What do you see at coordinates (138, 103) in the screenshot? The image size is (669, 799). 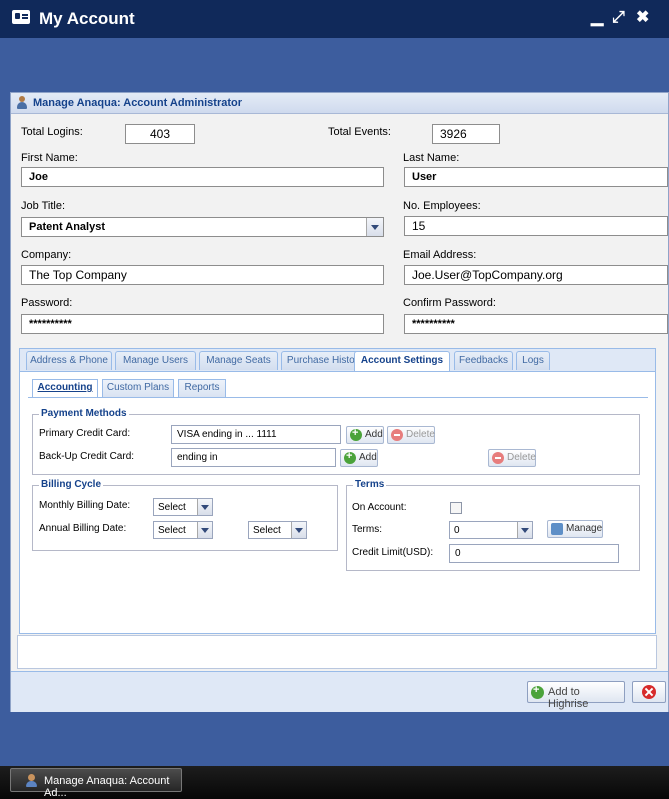 I see `panel-title: Manage Anaqua: Account Administrator` at bounding box center [138, 103].